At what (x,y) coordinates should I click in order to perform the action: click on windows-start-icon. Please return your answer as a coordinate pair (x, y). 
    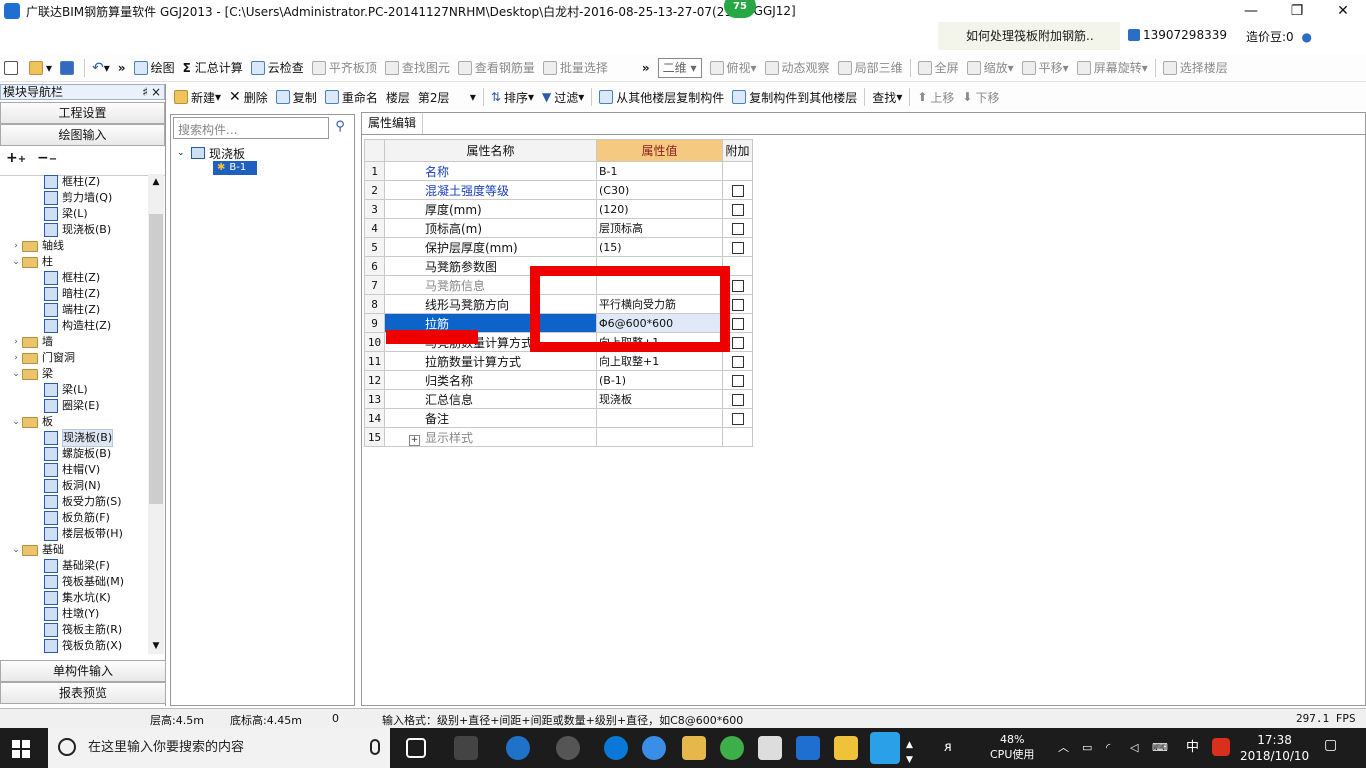
    Looking at the image, I should click on (21, 749).